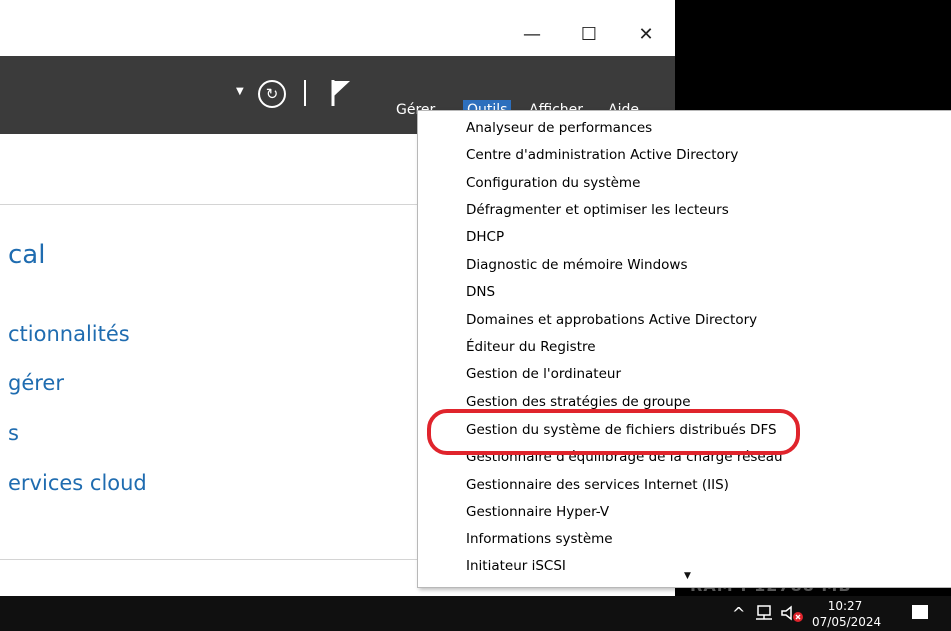 This screenshot has height=631, width=951. What do you see at coordinates (589, 35) in the screenshot?
I see `maximize-button: ☐` at bounding box center [589, 35].